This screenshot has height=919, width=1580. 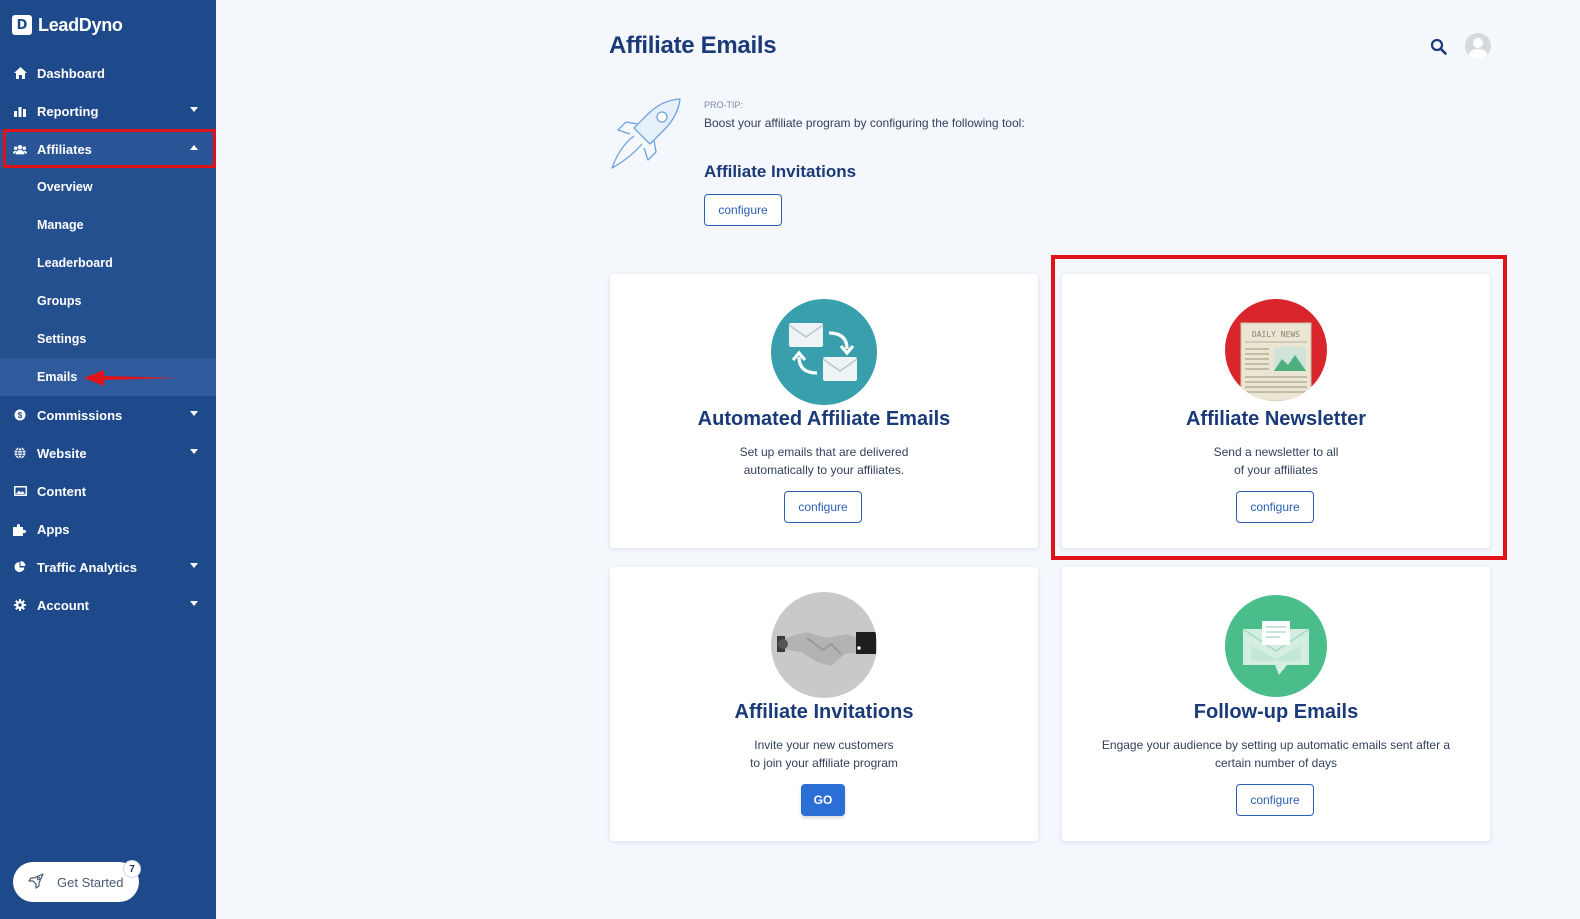 I want to click on coin-icon: $, so click(x=20, y=415).